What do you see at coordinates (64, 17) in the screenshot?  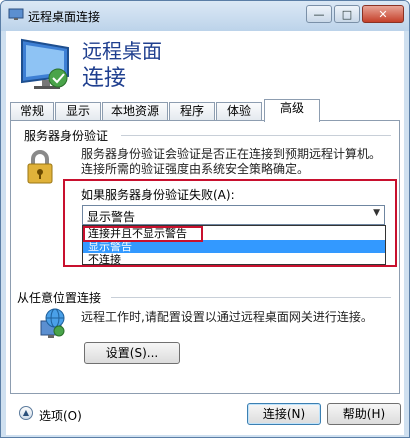 I see `window-title: 远程桌面连接` at bounding box center [64, 17].